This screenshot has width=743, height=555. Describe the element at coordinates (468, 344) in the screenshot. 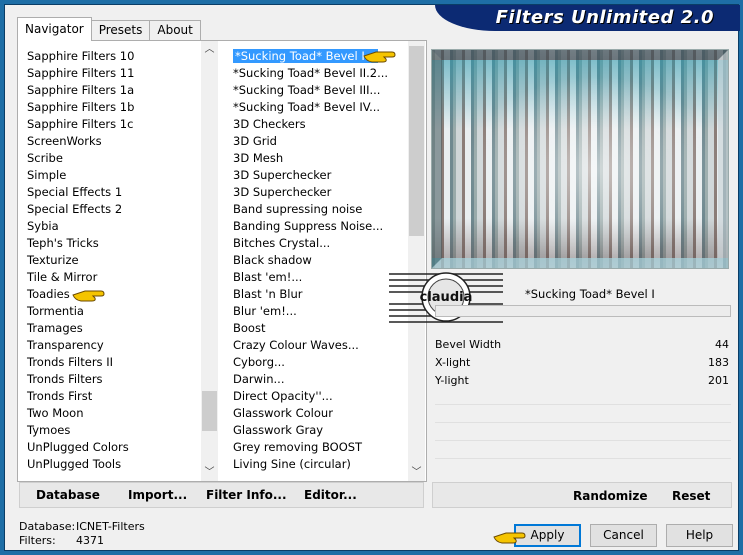

I see `param-label: Bevel Width` at that location.